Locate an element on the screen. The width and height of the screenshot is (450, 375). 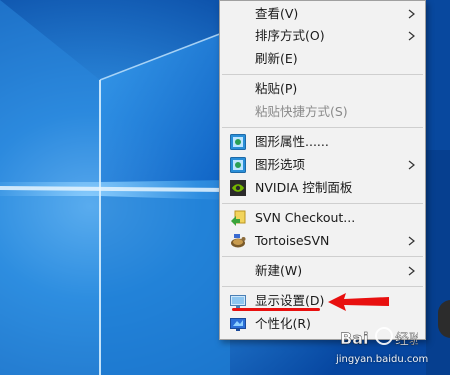
menu-item-label: 排序方式(O) is located at coordinates (290, 35).